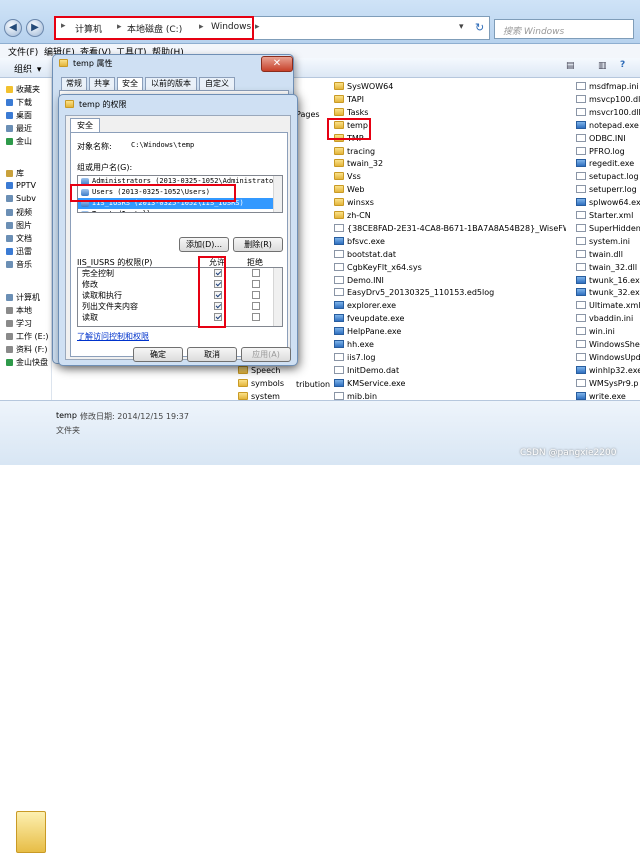 The height and width of the screenshot is (853, 640). I want to click on dropdown-arrow-icon: ▾, so click(461, 27).